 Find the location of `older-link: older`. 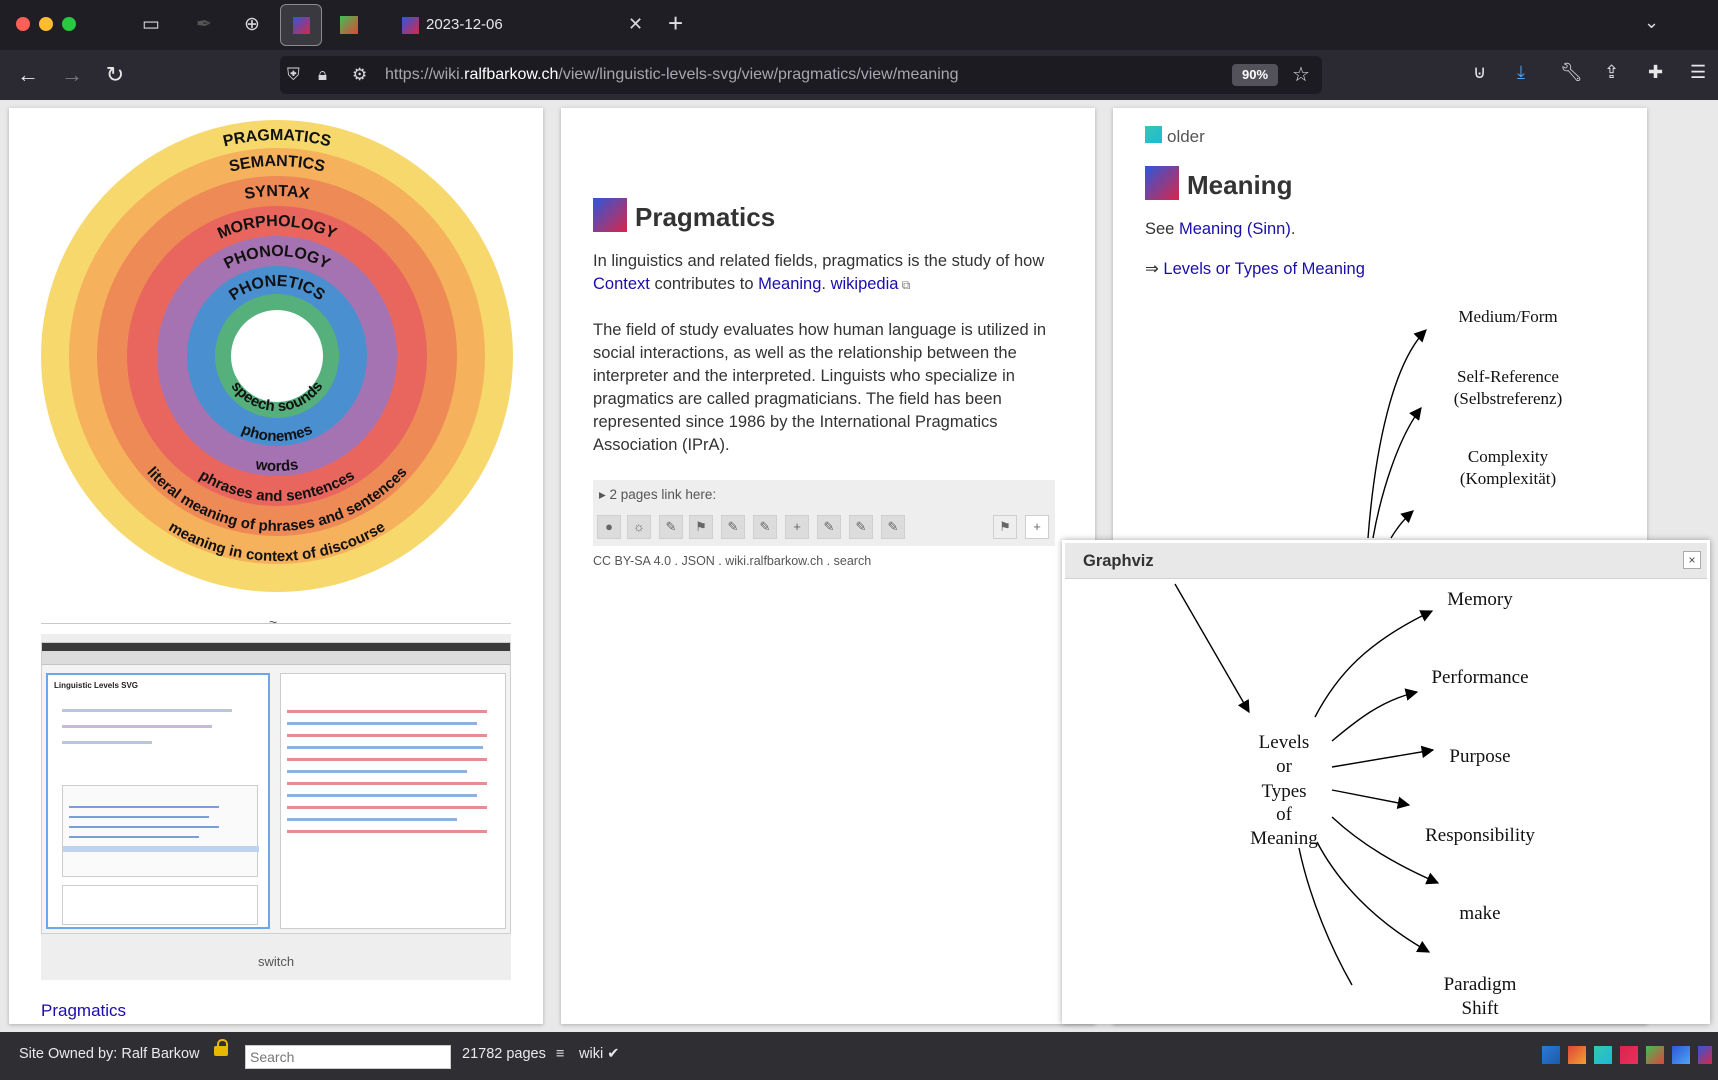

older-link: older is located at coordinates (1175, 136).